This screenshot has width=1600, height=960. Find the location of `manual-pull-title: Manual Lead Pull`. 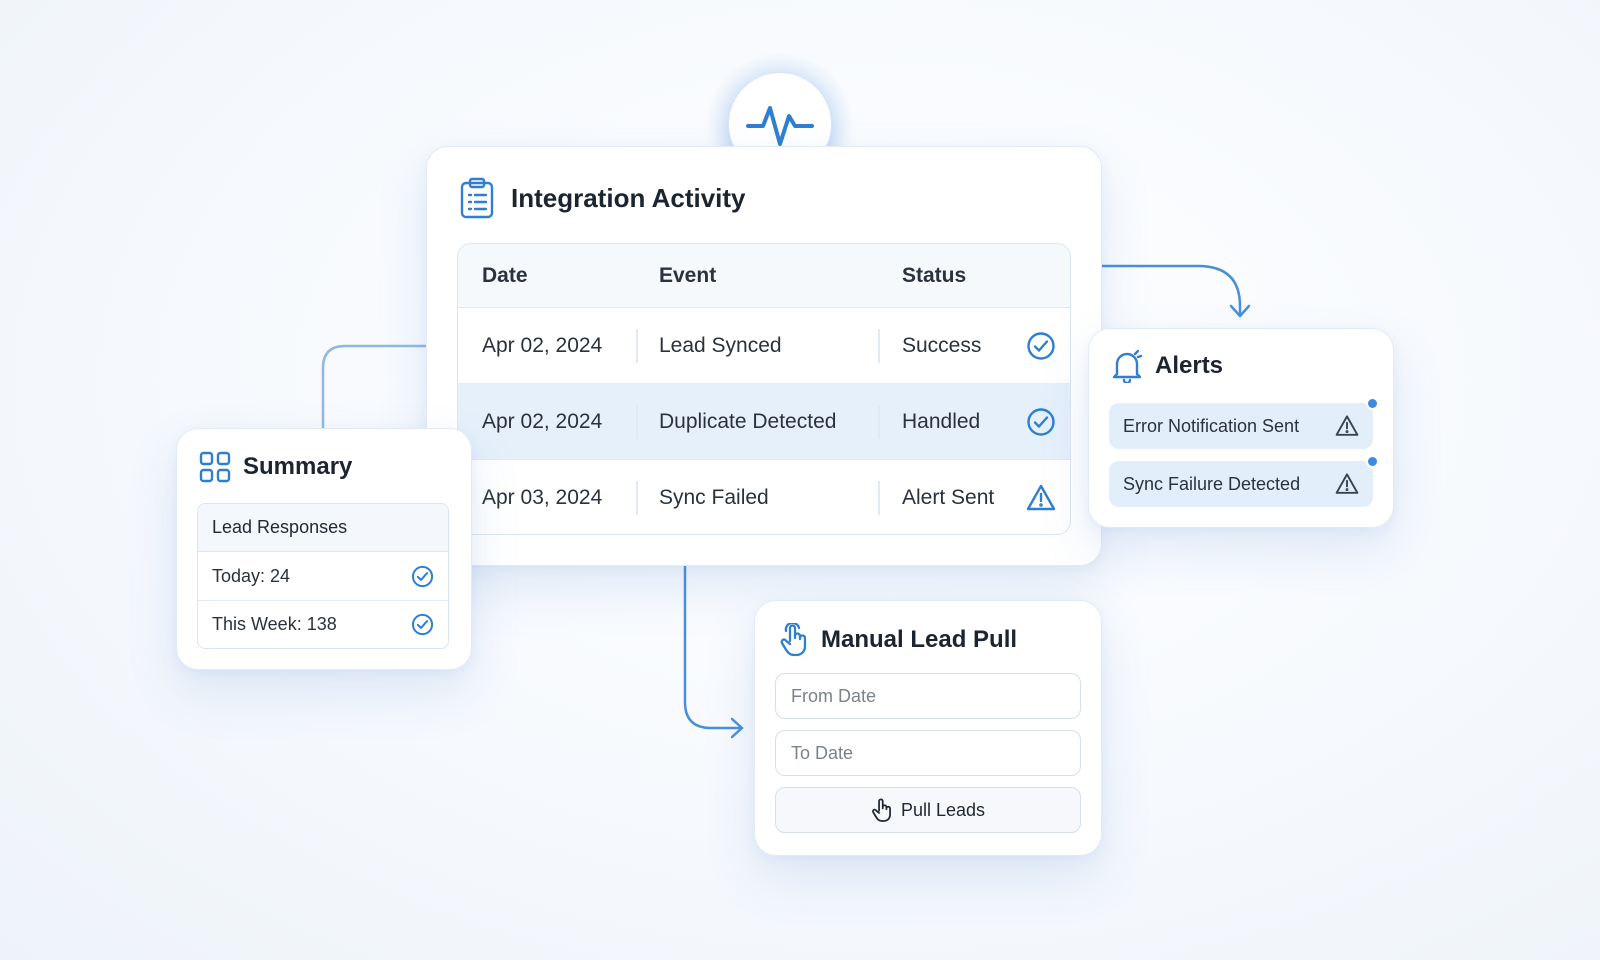

manual-pull-title: Manual Lead Pull is located at coordinates (919, 639).